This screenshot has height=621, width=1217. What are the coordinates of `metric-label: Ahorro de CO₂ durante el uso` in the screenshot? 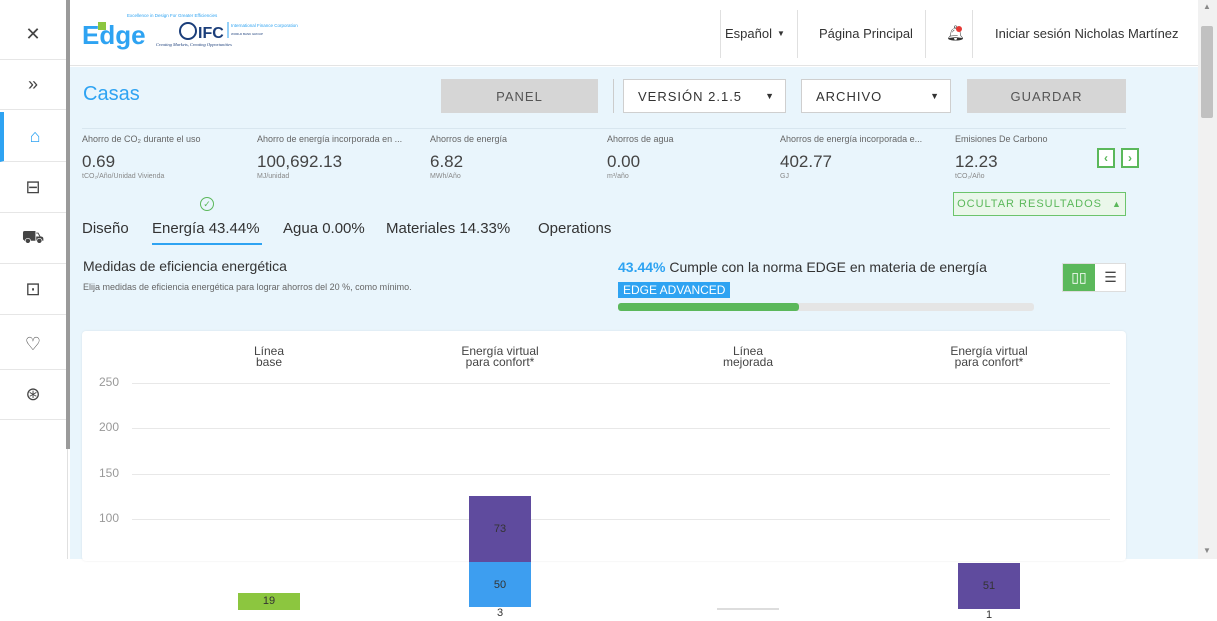 It's located at (141, 139).